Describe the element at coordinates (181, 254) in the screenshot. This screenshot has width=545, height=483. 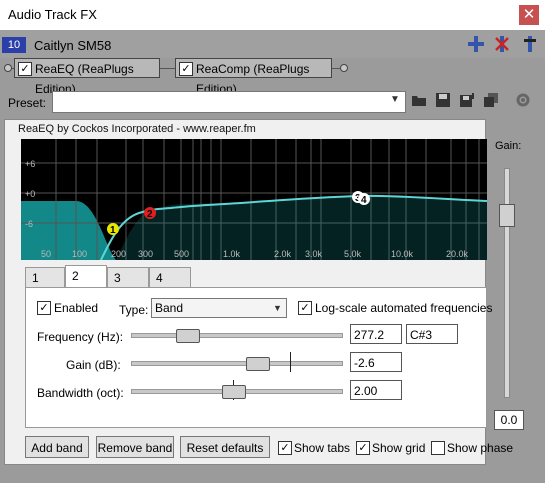
I see `freq-label-500: 500` at that location.